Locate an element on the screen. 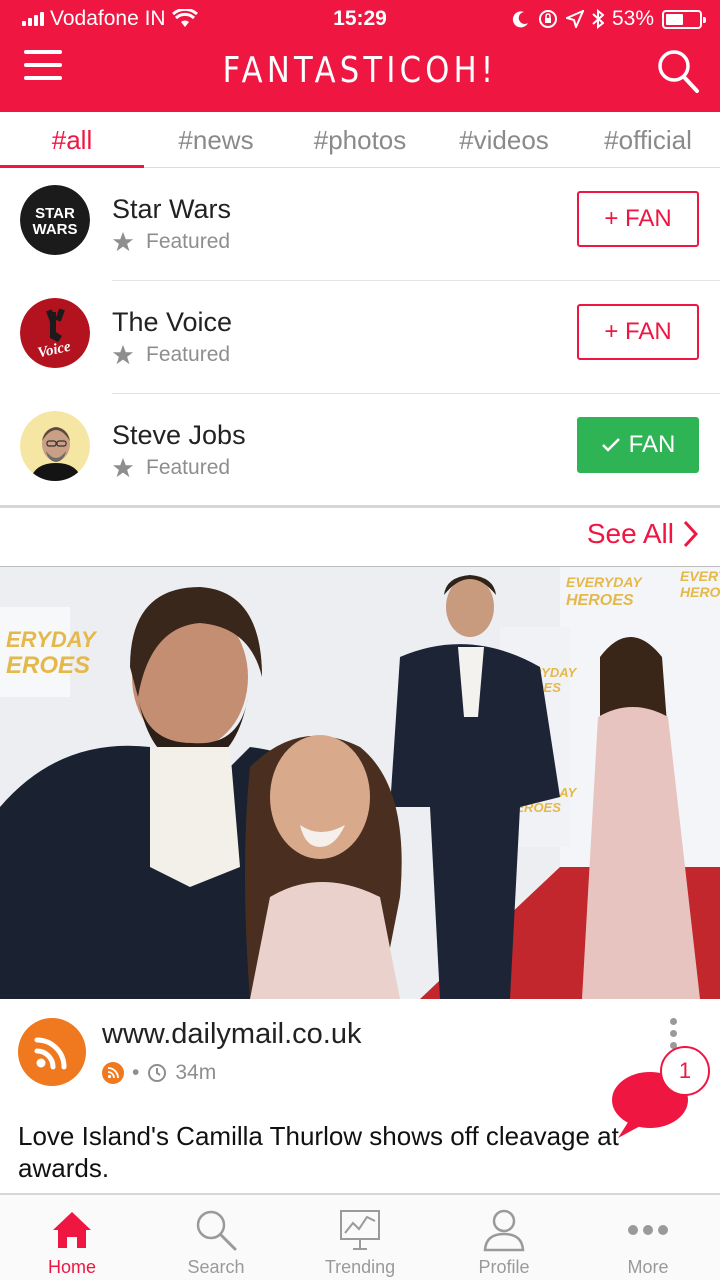  section-divider is located at coordinates (360, 506).